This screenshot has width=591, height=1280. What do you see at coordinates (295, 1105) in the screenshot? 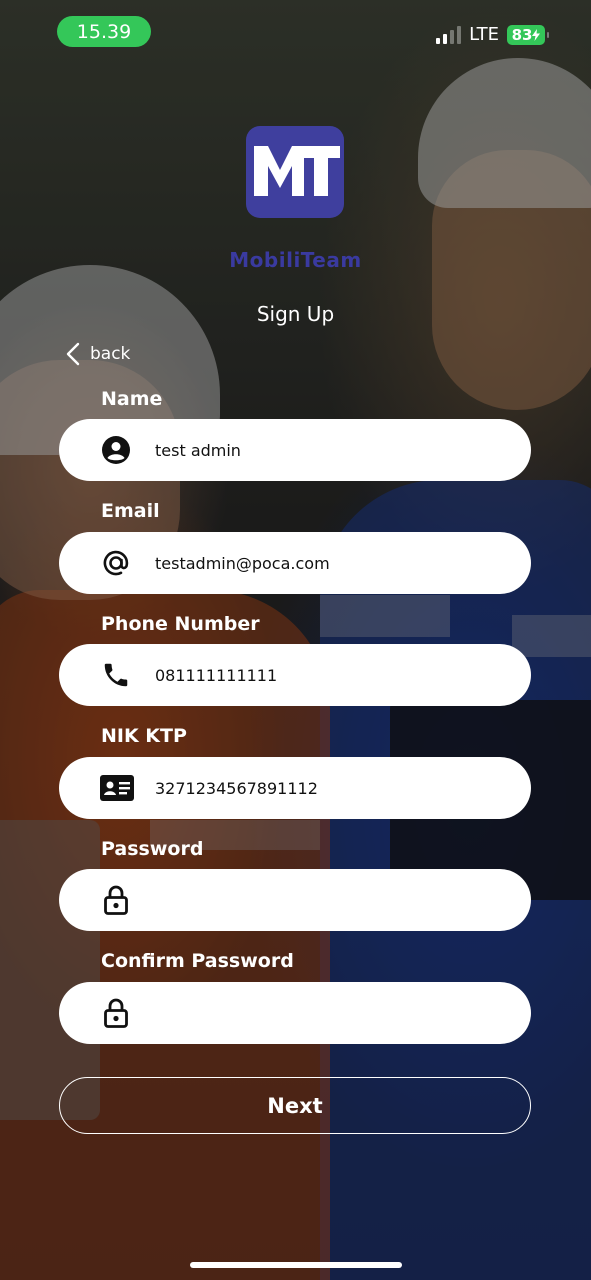
I see `next-button: Next` at bounding box center [295, 1105].